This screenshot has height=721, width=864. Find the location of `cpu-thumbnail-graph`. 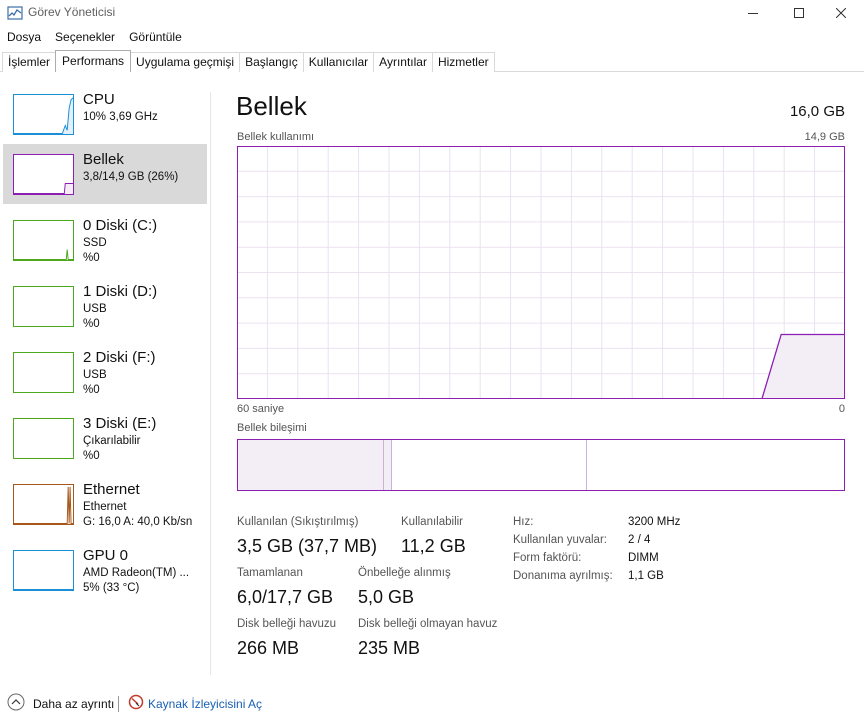

cpu-thumbnail-graph is located at coordinates (43, 114).